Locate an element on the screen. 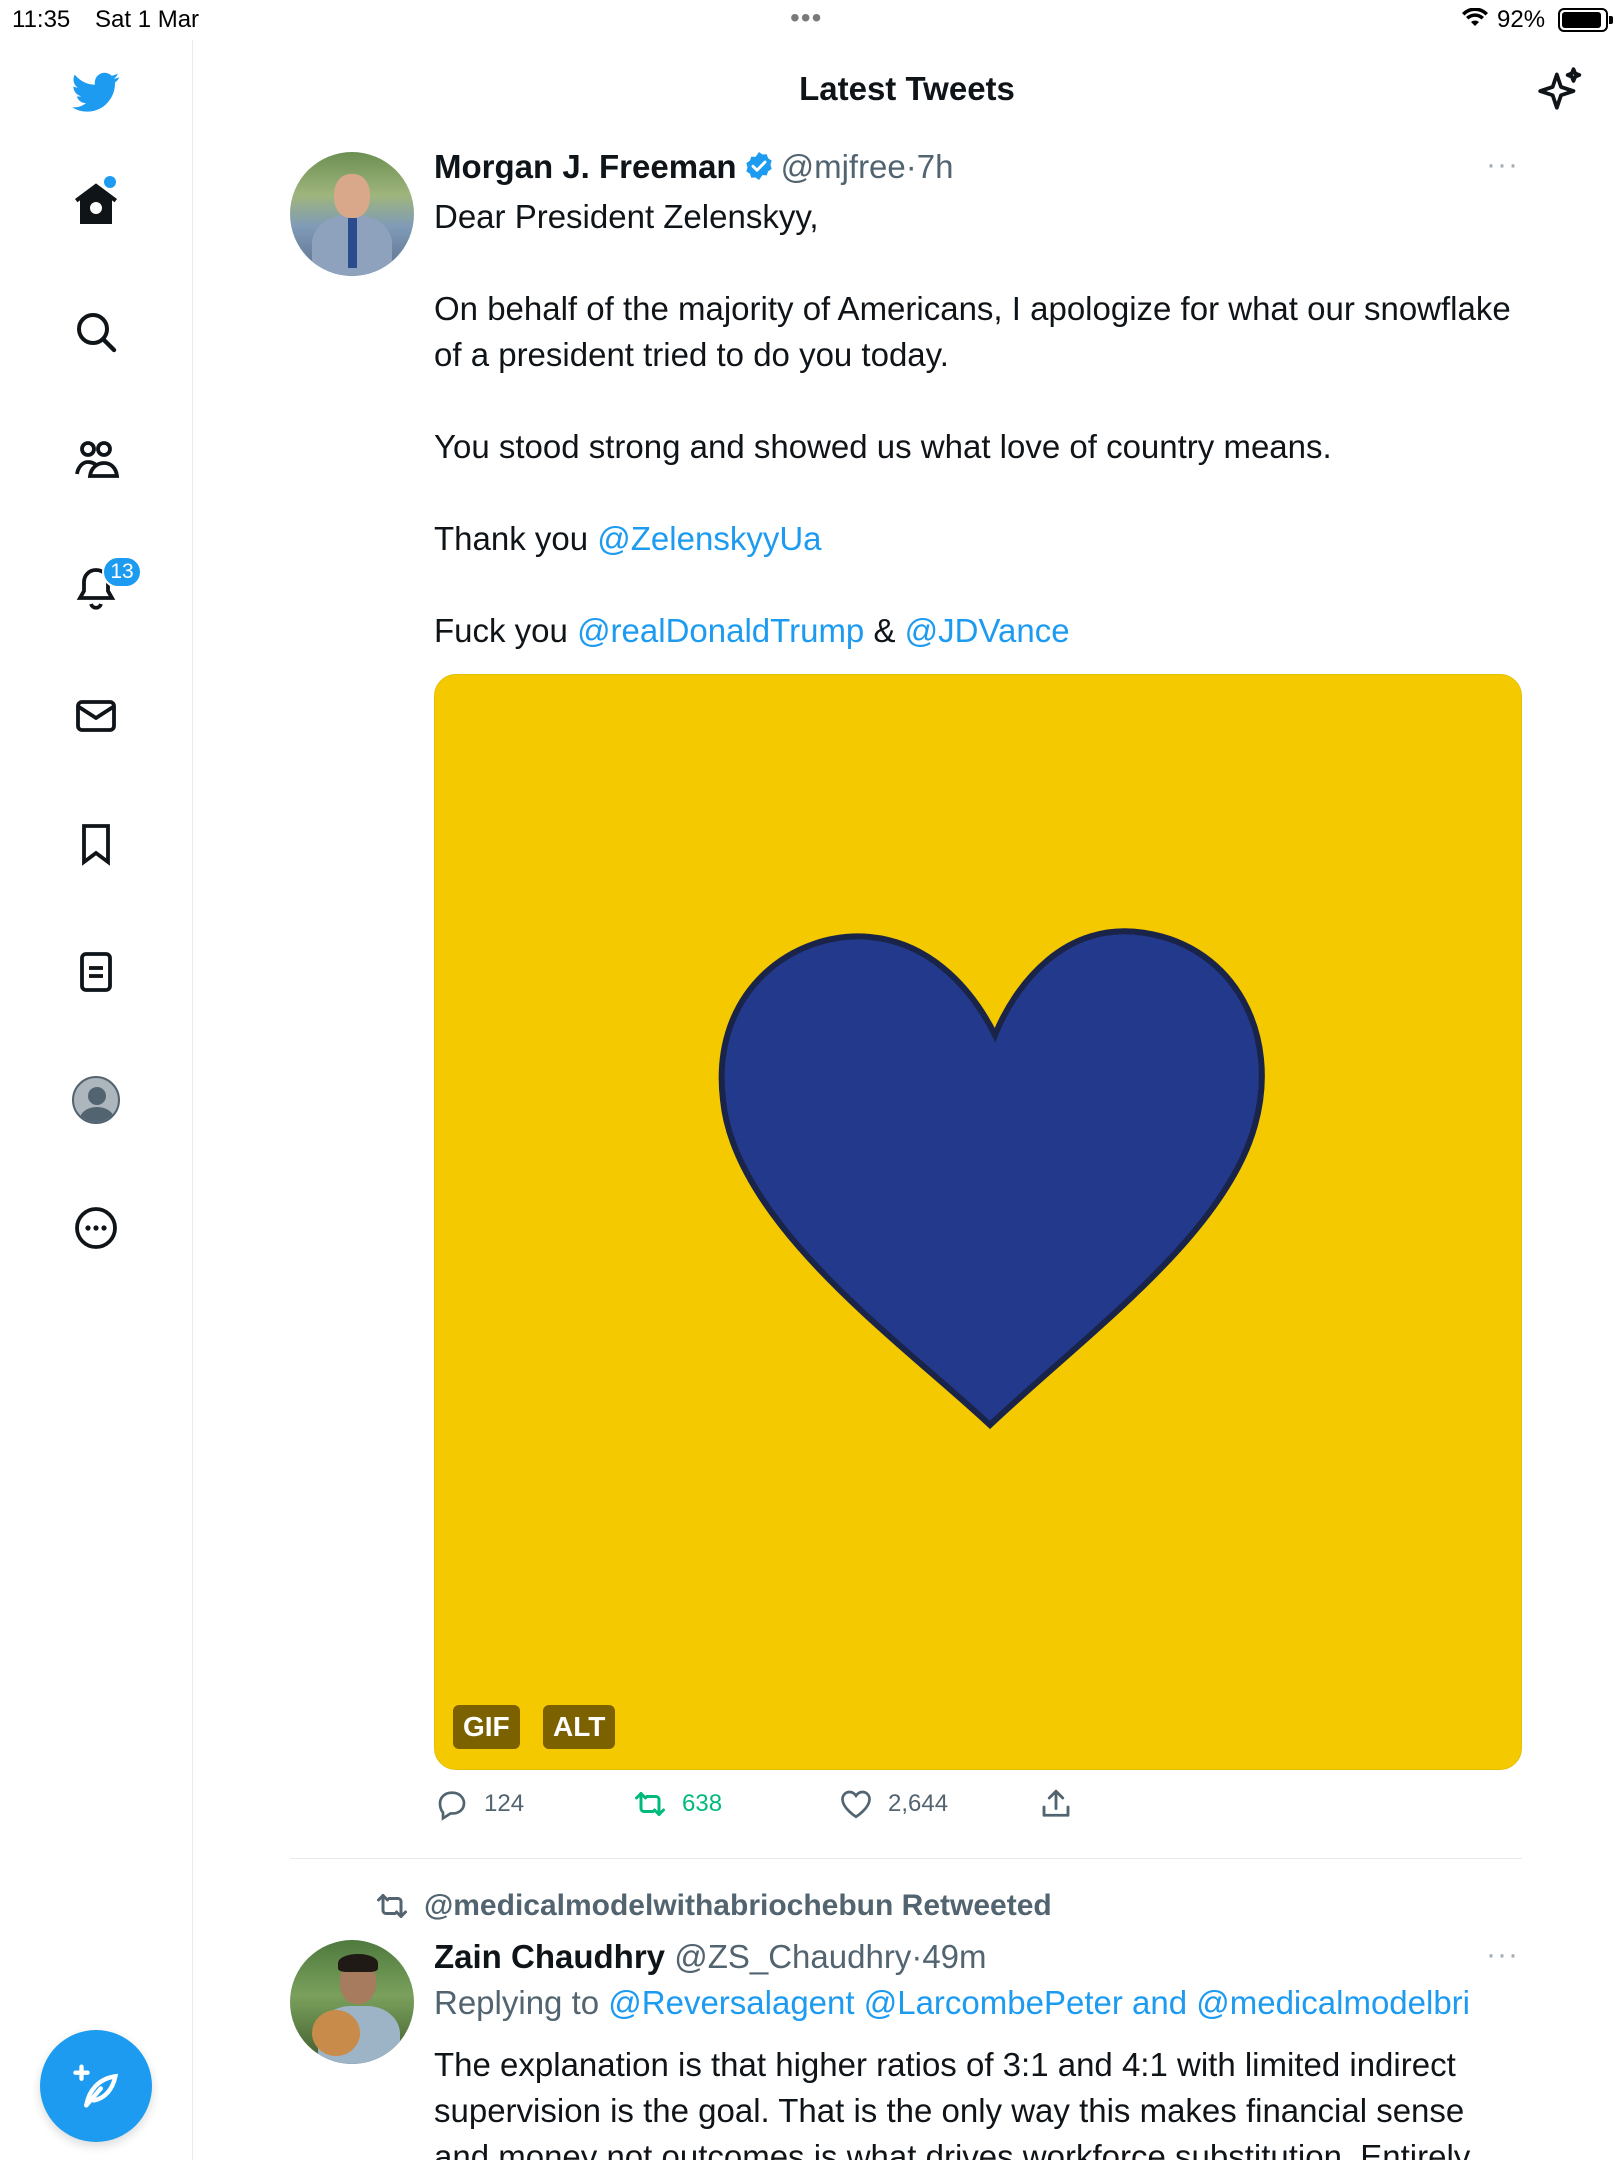  like-button: 2,644 is located at coordinates (893, 1804).